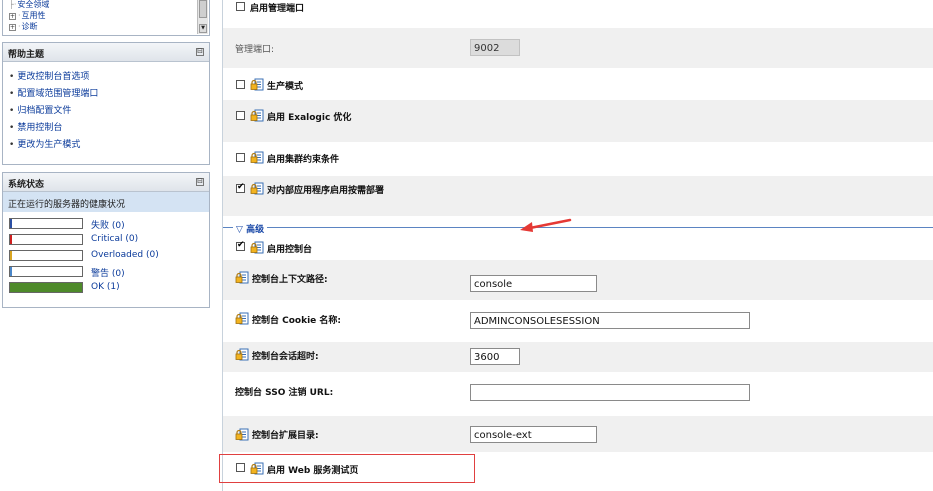  What do you see at coordinates (23, 26) in the screenshot?
I see `tree-item-diagnostics: + ·诊断` at bounding box center [23, 26].